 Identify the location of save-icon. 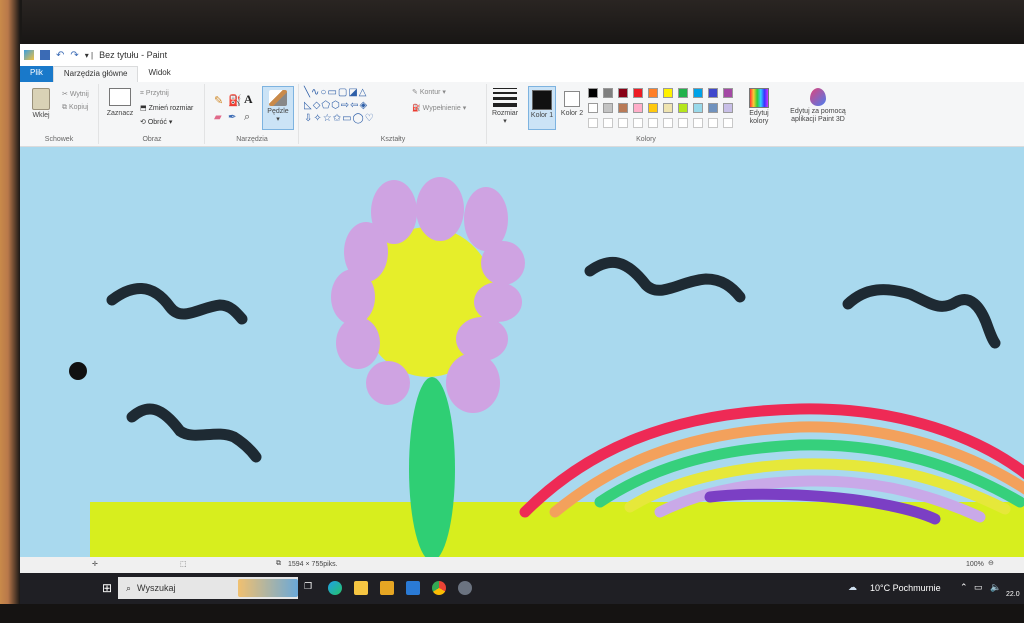
(45, 55).